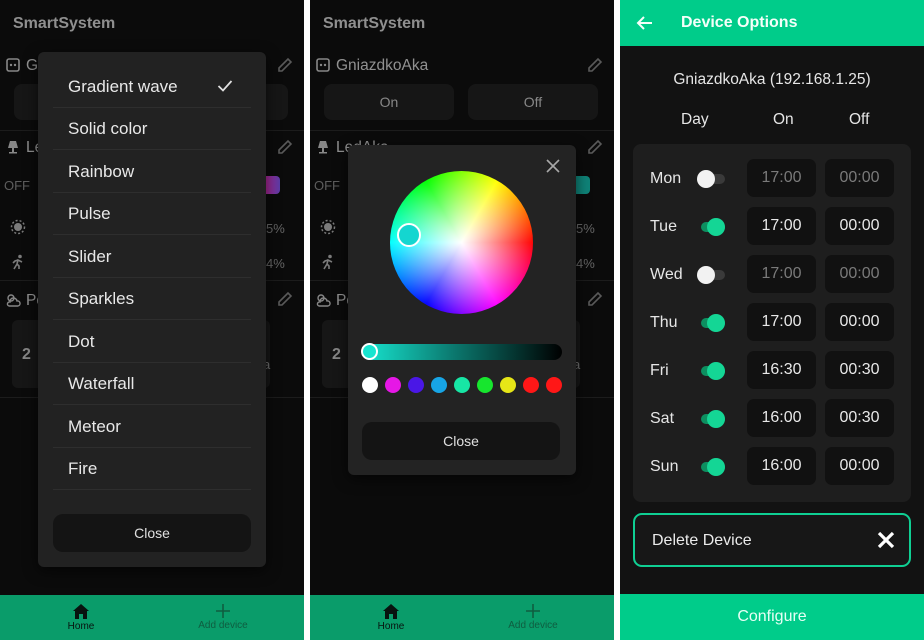 Image resolution: width=924 pixels, height=640 pixels. I want to click on menu-item-meteor: Meteor, so click(152, 427).